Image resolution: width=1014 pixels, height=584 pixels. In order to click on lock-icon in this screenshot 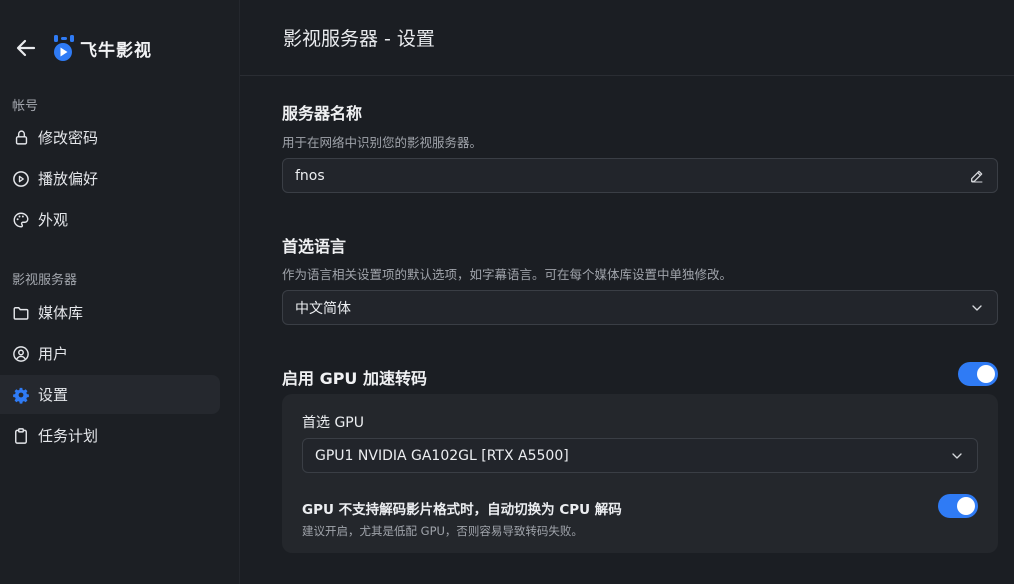, I will do `click(21, 138)`.